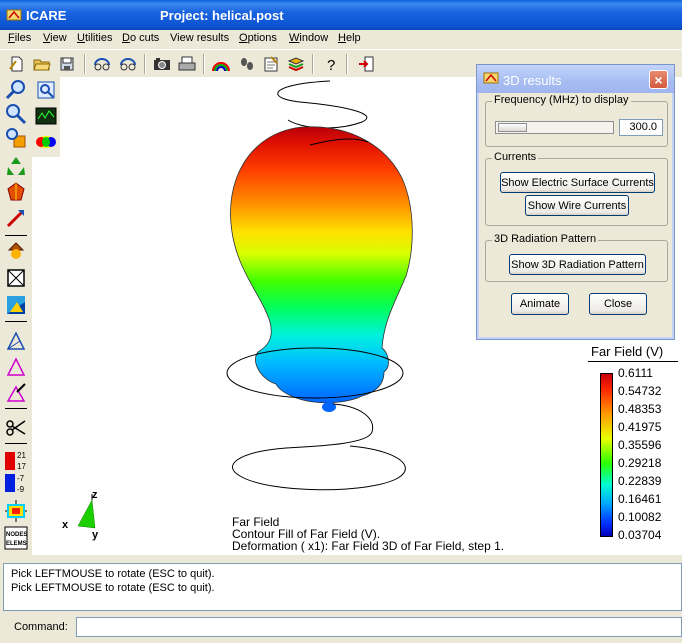 The width and height of the screenshot is (682, 643). I want to click on frequency-label: Frequency (MHz) to display, so click(561, 100).